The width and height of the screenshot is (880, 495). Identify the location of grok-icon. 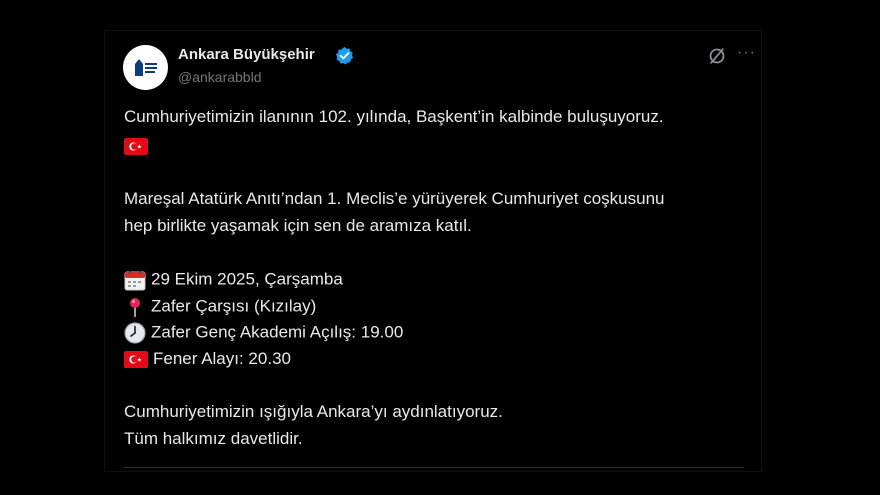
(717, 56).